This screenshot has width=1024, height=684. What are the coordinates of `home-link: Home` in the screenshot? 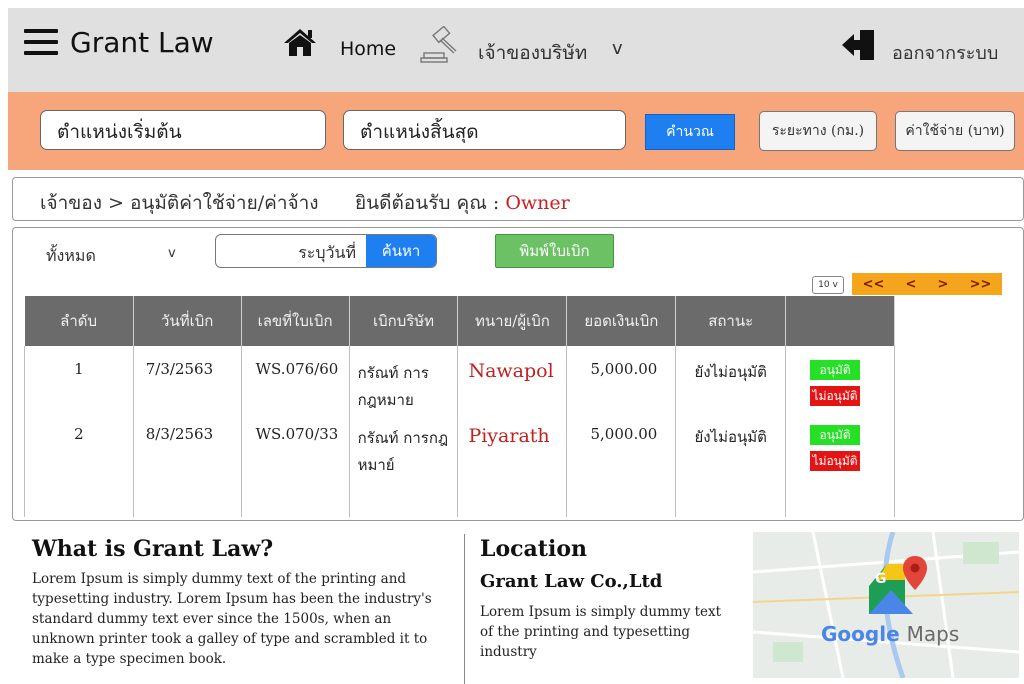 It's located at (368, 49).